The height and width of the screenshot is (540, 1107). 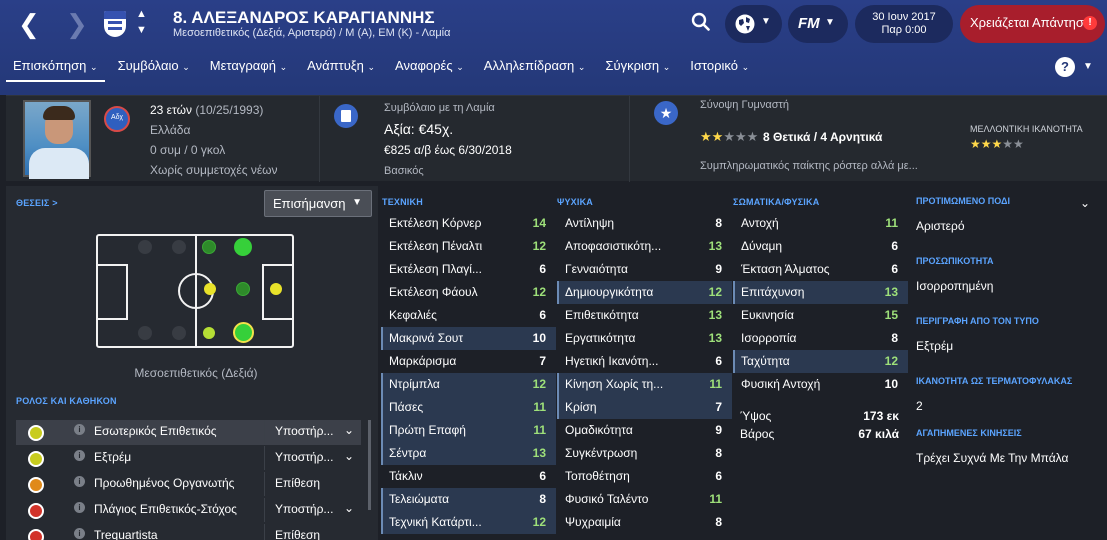 What do you see at coordinates (644, 430) in the screenshot?
I see `attribute-row: Ομαδικότητα 9` at bounding box center [644, 430].